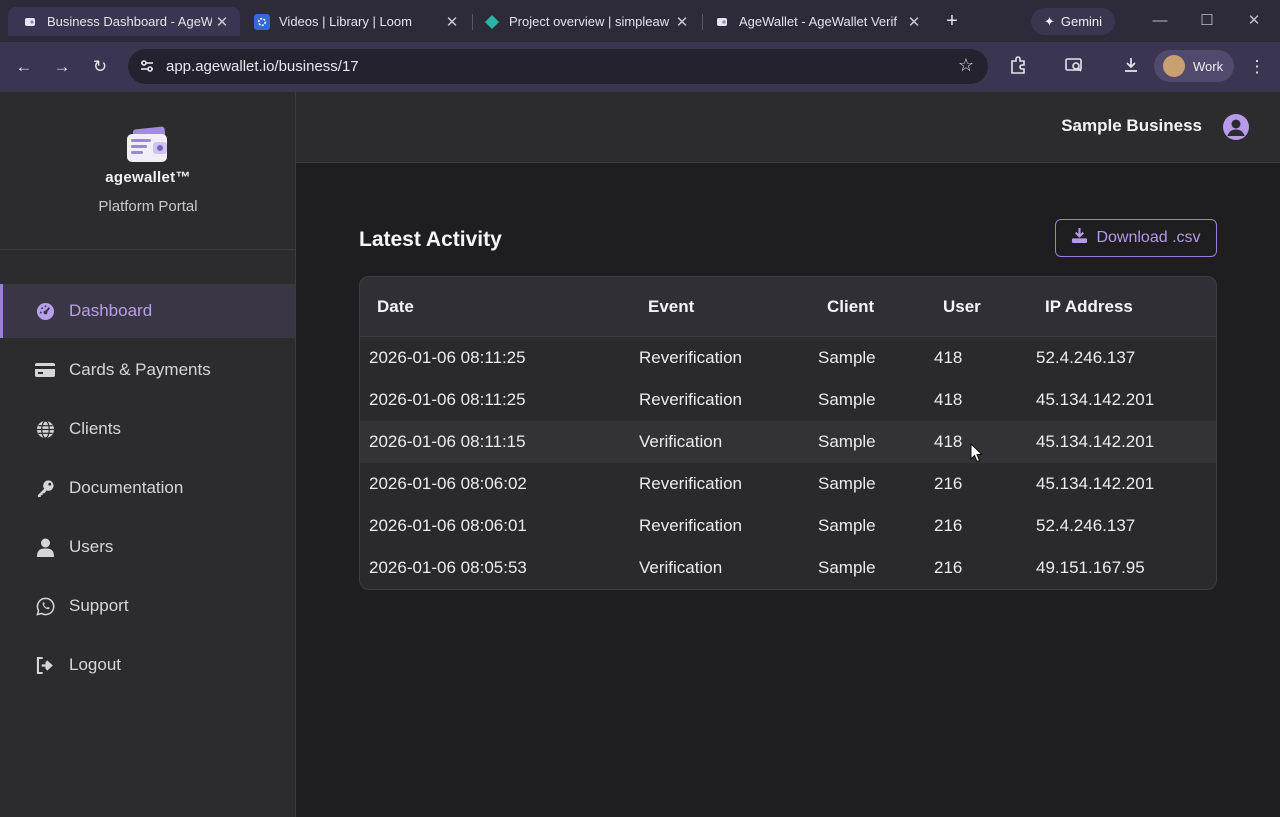 This screenshot has height=817, width=1280. Describe the element at coordinates (788, 127) in the screenshot. I see `app-header: Sample Business` at that location.